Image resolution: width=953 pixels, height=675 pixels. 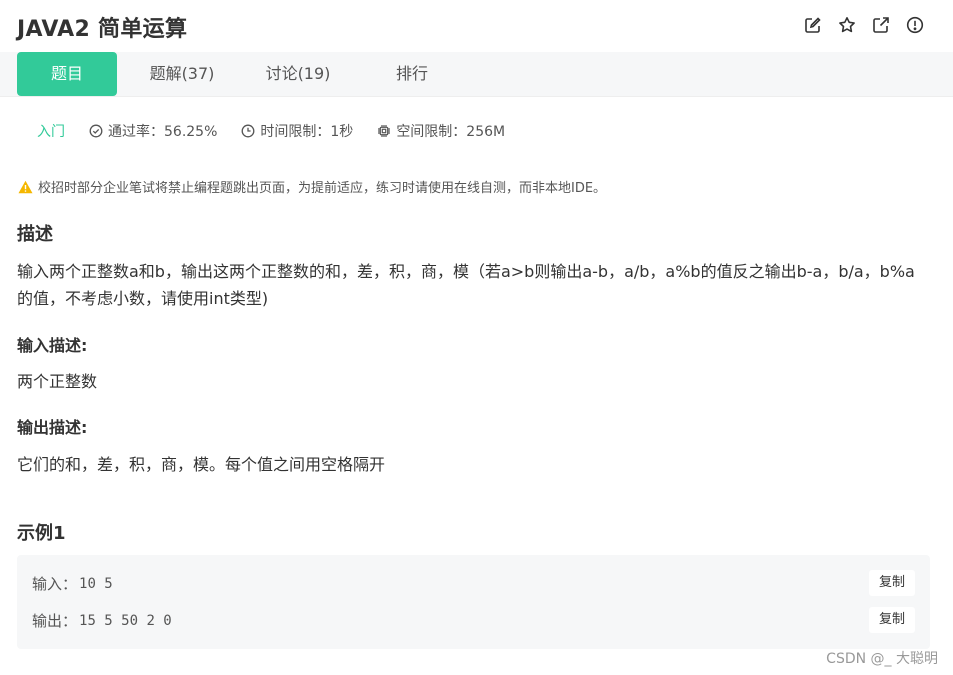 What do you see at coordinates (476, 26) in the screenshot?
I see `page-header: JAVA2 简单运算` at bounding box center [476, 26].